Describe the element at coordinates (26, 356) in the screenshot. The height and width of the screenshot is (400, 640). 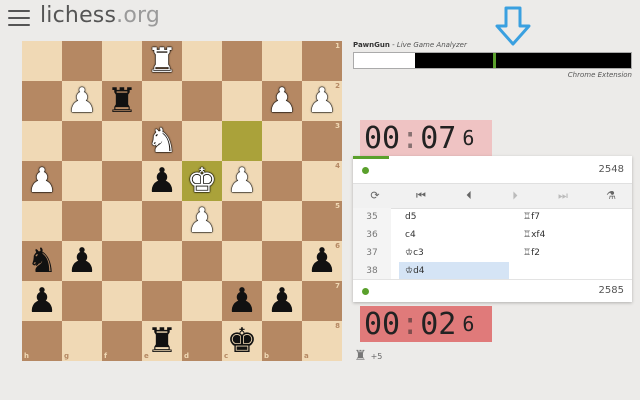
I see `file-label: h` at that location.